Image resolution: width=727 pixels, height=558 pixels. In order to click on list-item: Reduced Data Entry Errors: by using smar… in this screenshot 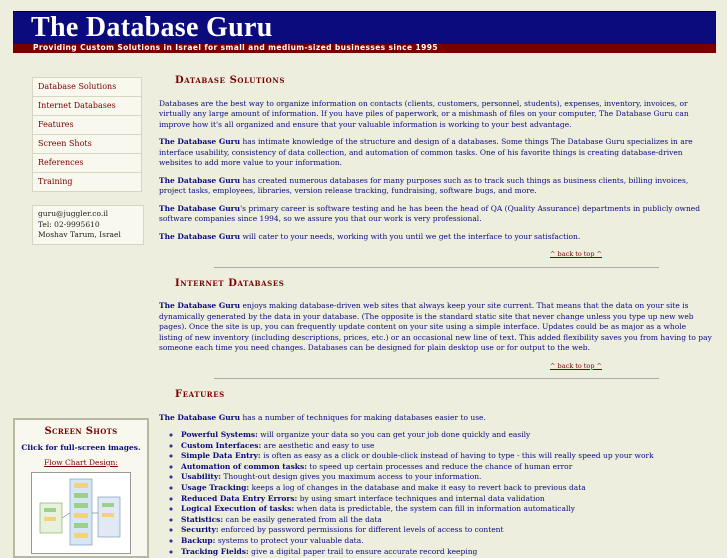, I will do `click(446, 499)`.